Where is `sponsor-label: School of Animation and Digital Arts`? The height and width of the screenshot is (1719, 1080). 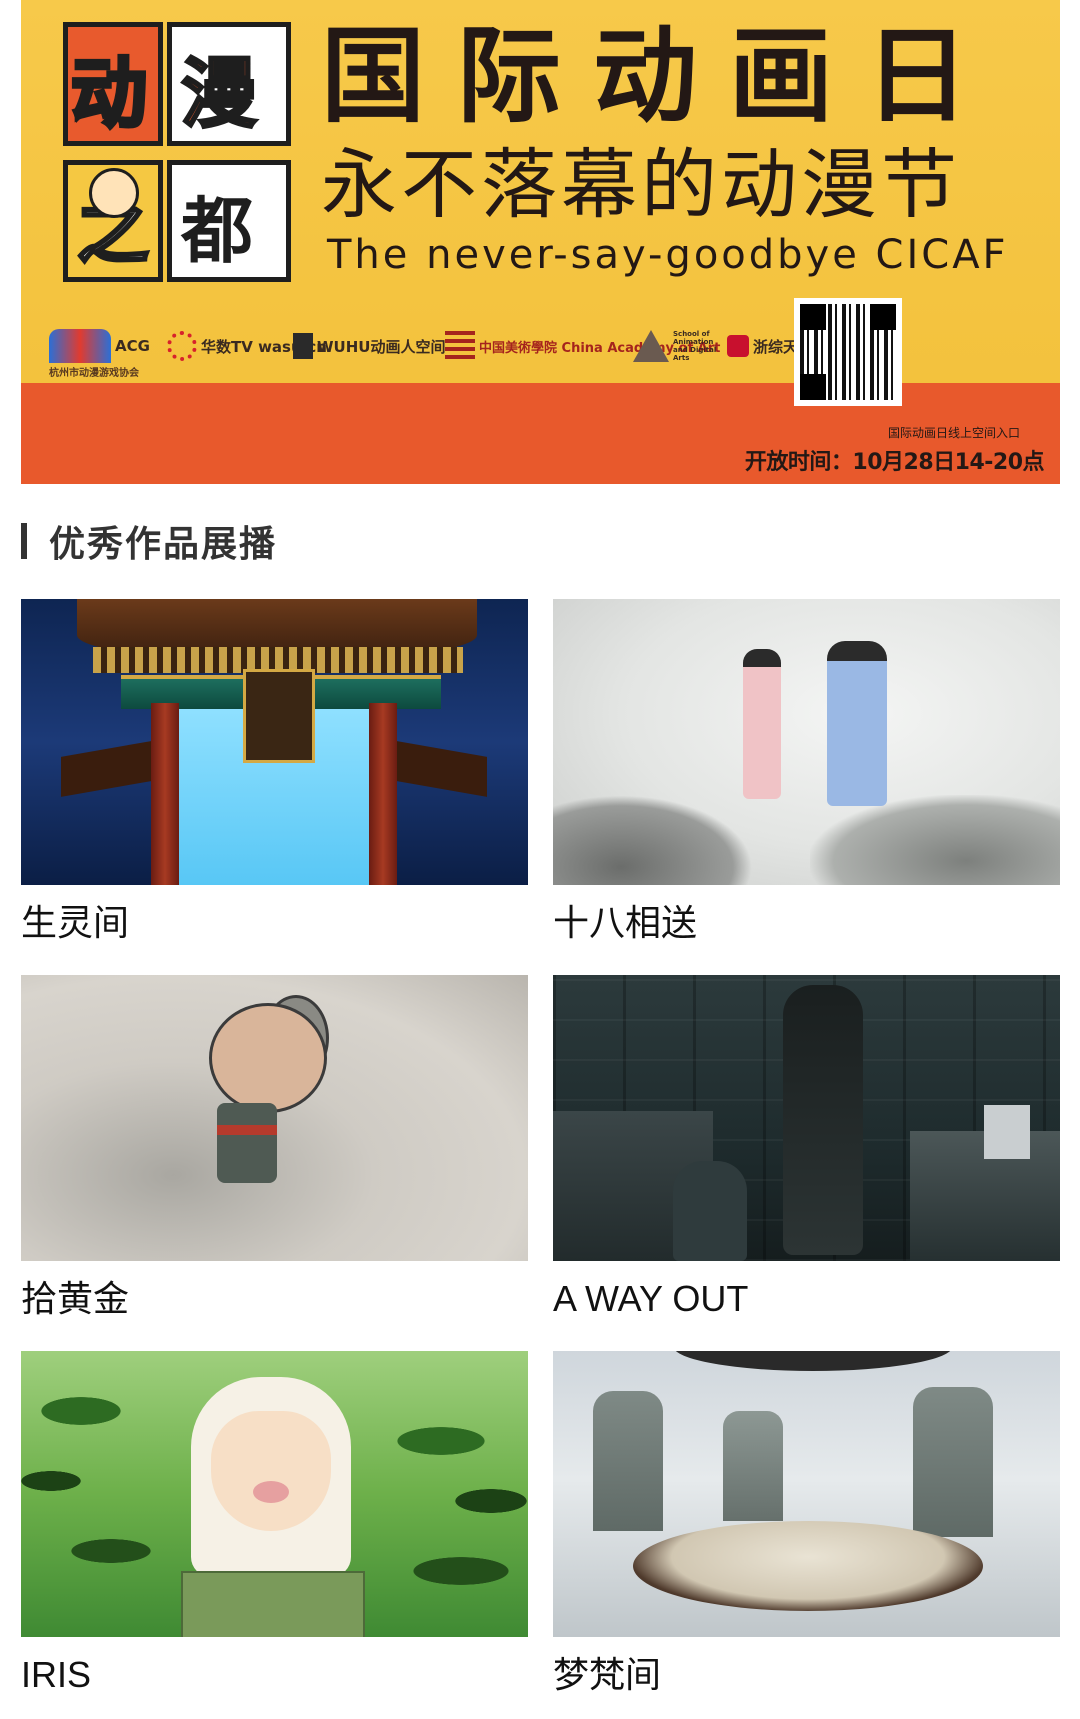 sponsor-label: School of Animation and Digital Arts is located at coordinates (695, 346).